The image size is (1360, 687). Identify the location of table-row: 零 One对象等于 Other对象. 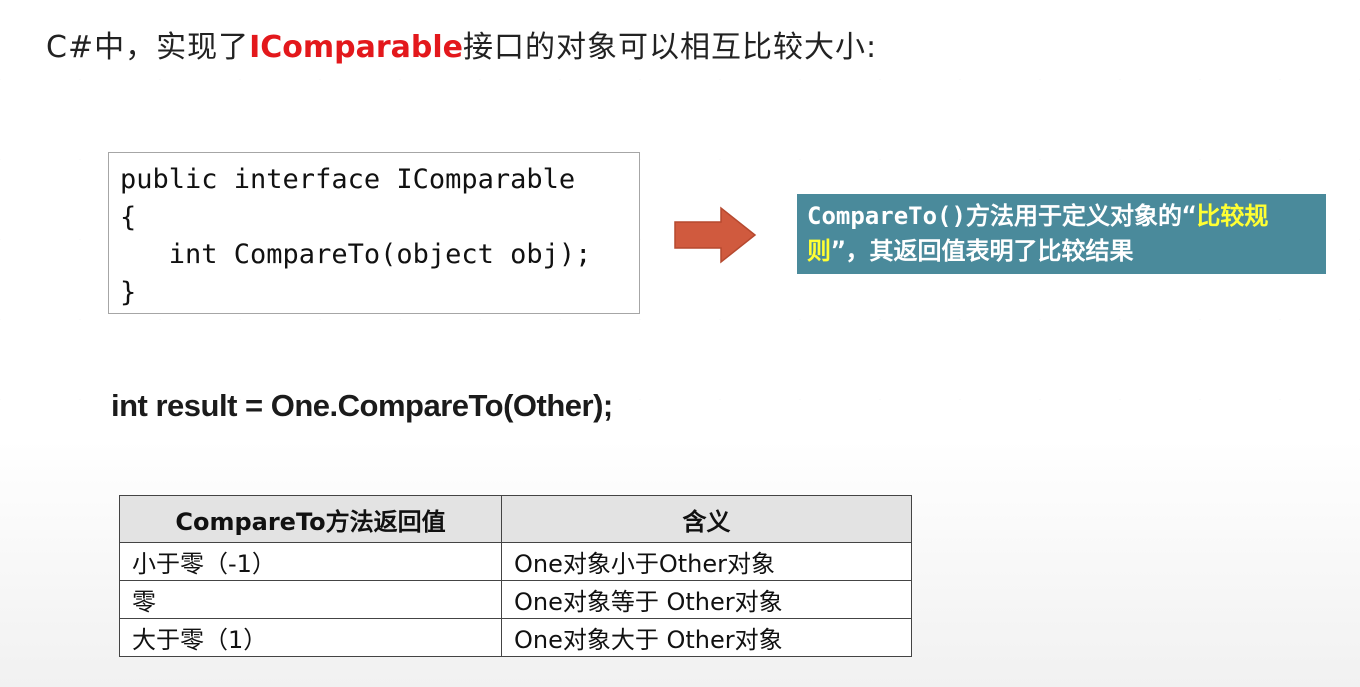
(515, 599).